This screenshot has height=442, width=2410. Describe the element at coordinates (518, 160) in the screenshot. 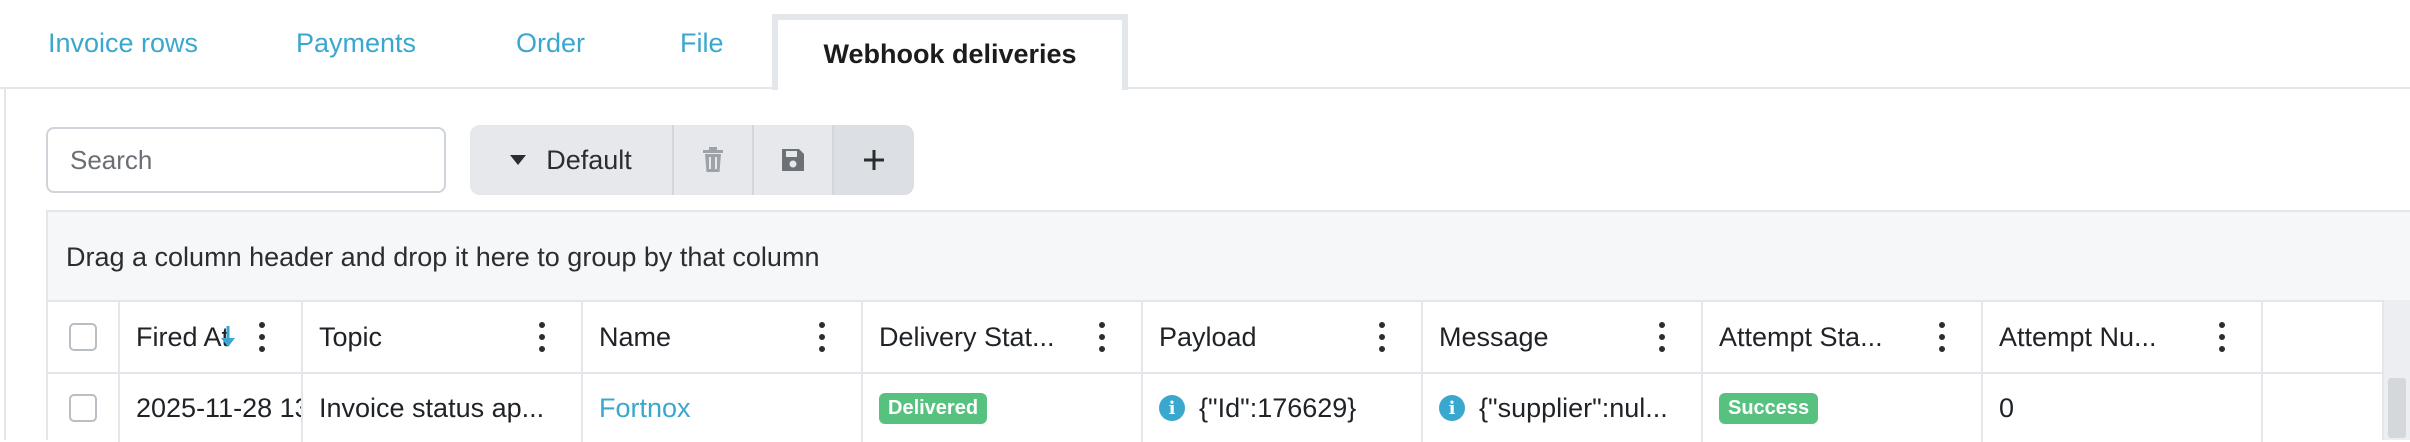

I see `caret-down-icon` at that location.